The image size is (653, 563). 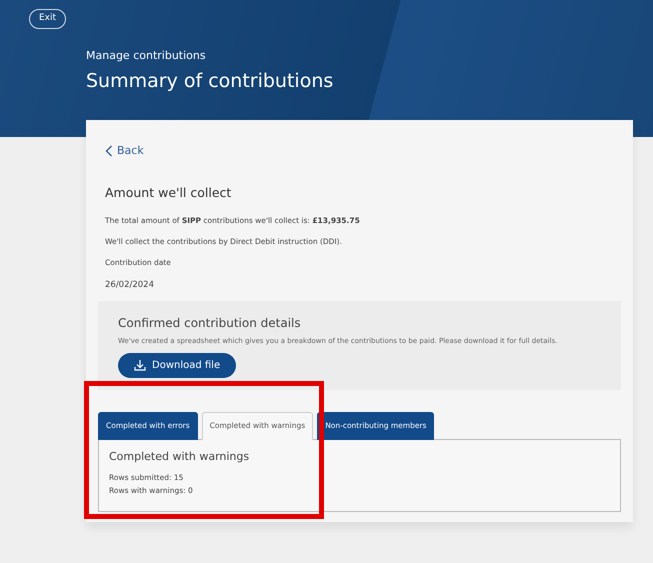 I want to click on download-button: Download file, so click(x=177, y=365).